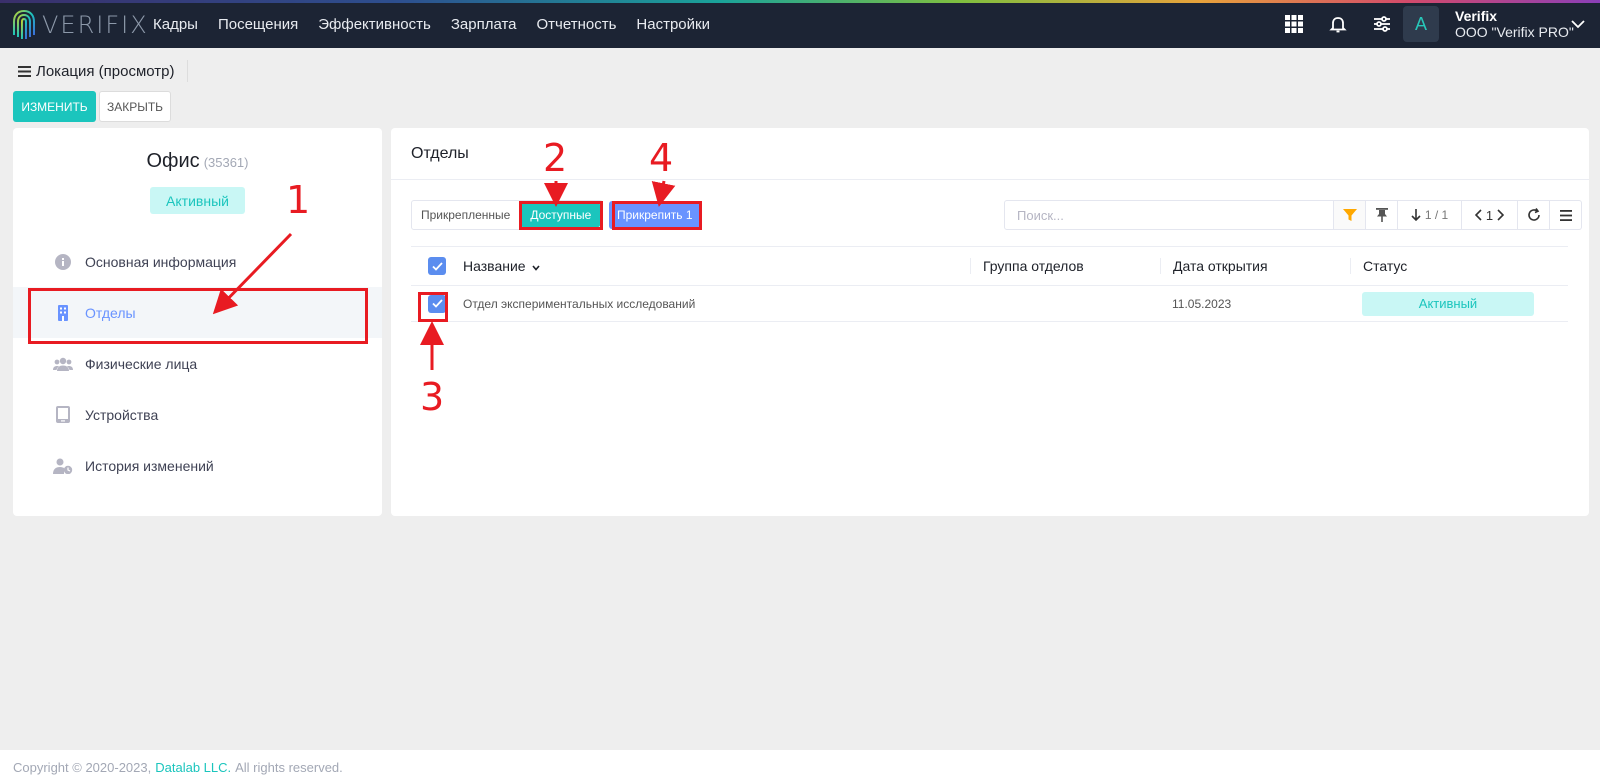  What do you see at coordinates (298, 200) in the screenshot?
I see `annotation-number-1: 1` at bounding box center [298, 200].